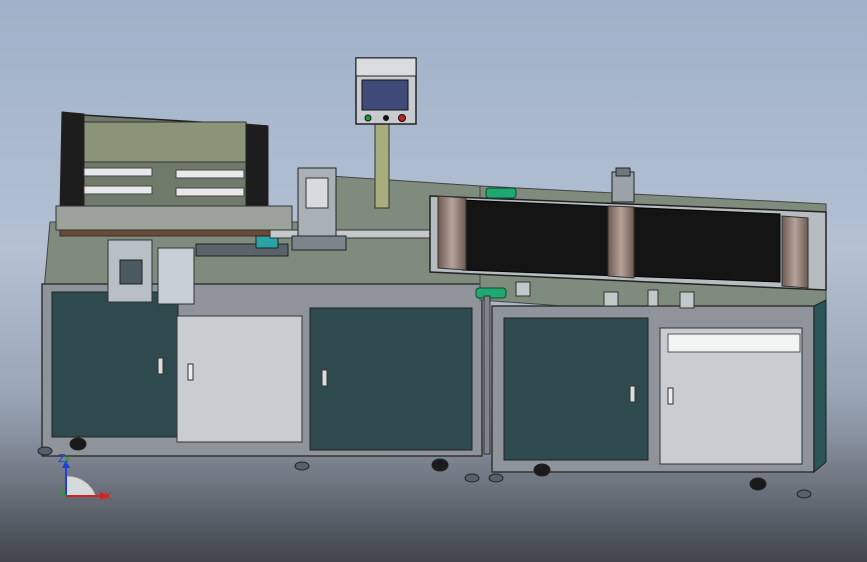 Image resolution: width=867 pixels, height=562 pixels. What do you see at coordinates (131, 272) in the screenshot?
I see `gripper-block` at bounding box center [131, 272].